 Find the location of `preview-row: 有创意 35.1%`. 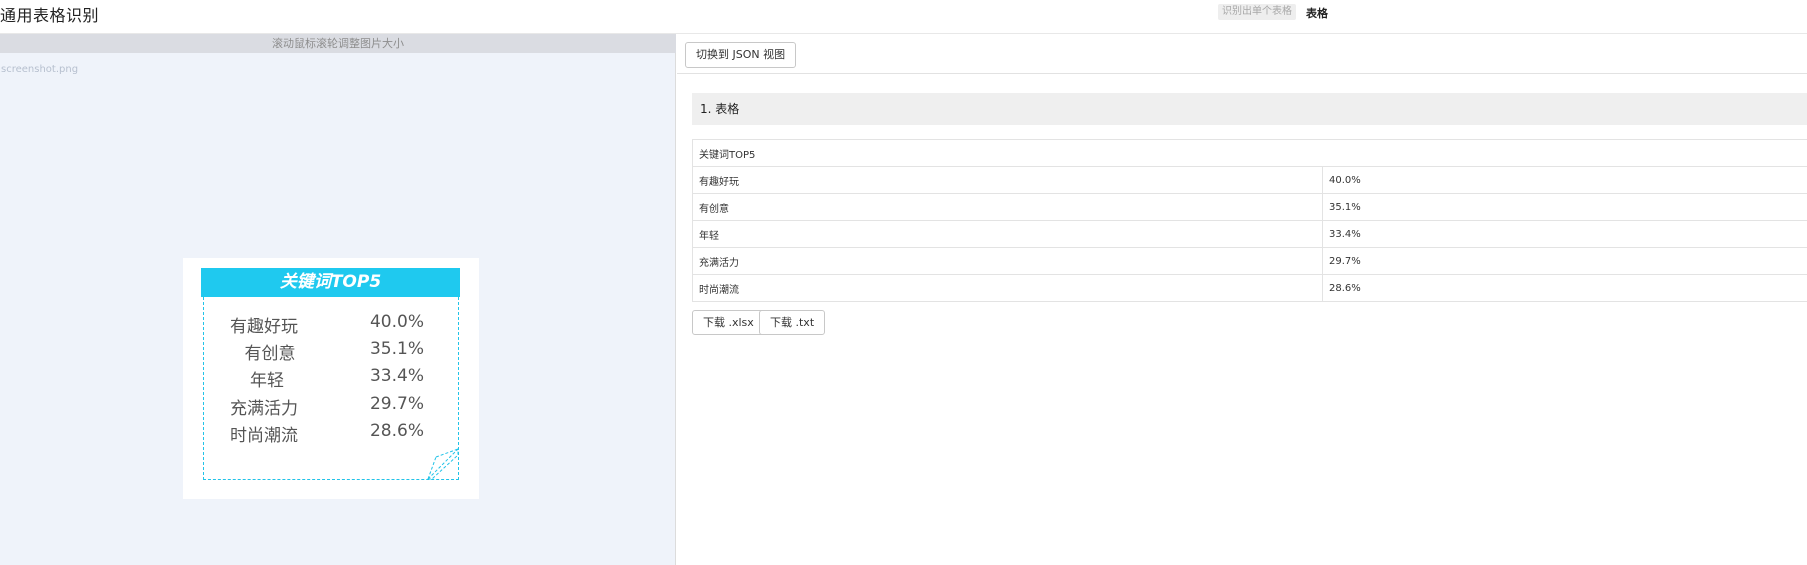

preview-row: 有创意 35.1% is located at coordinates (332, 352).